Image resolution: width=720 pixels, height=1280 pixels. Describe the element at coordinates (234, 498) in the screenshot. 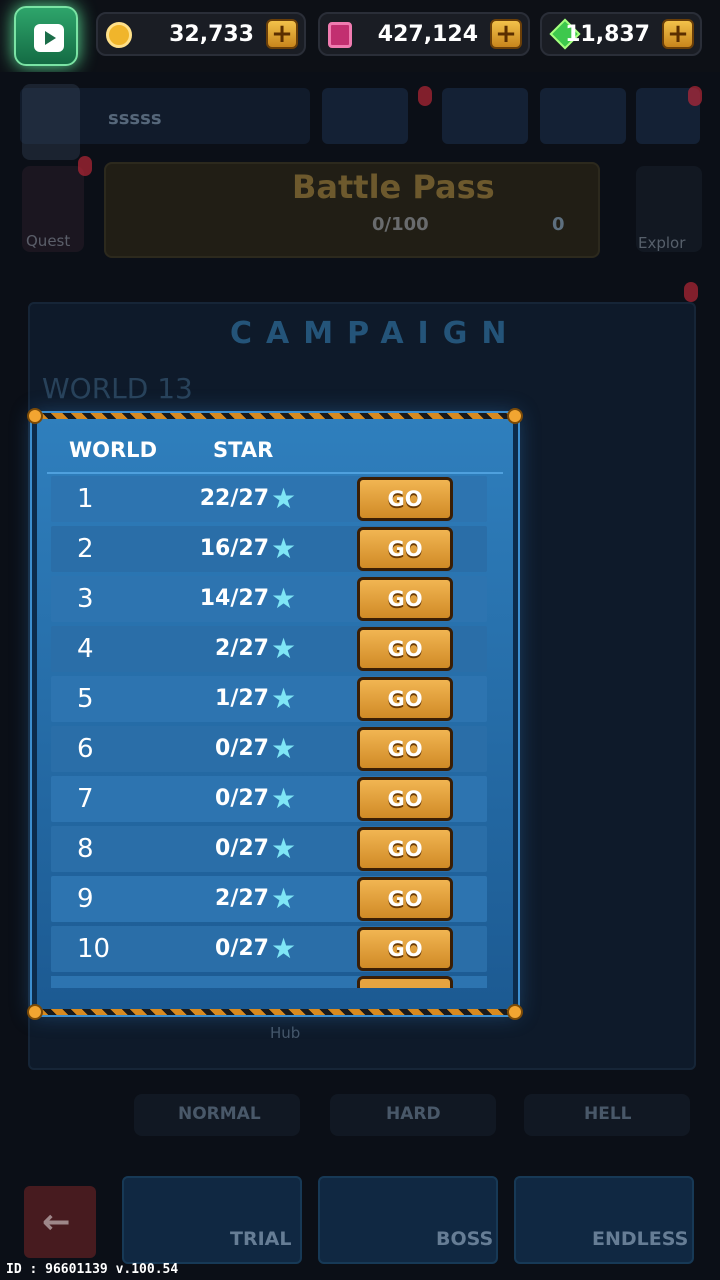

I see `star-count: 22/27` at that location.